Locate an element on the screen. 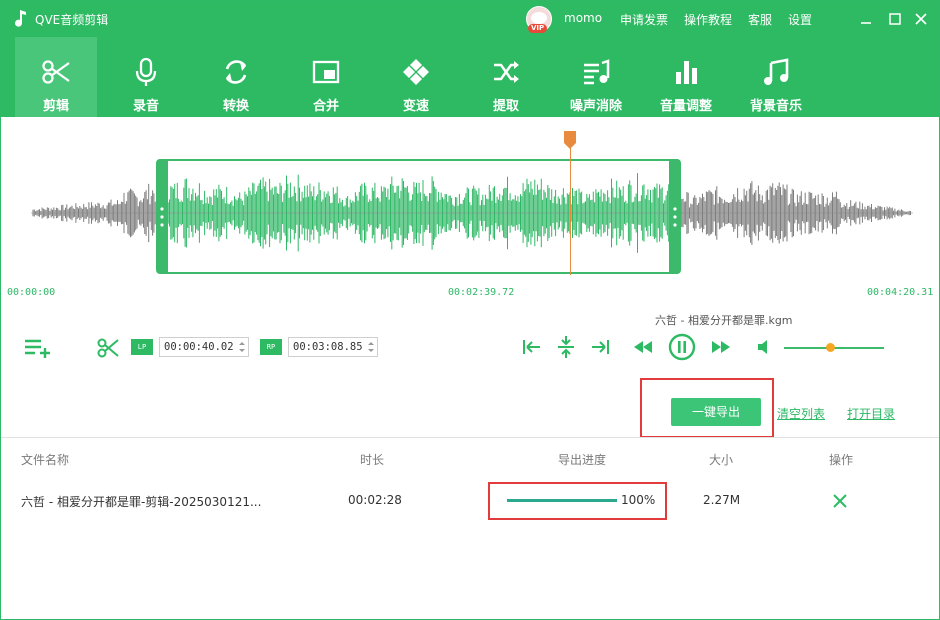 The height and width of the screenshot is (620, 940). microphone-icon is located at coordinates (146, 71).